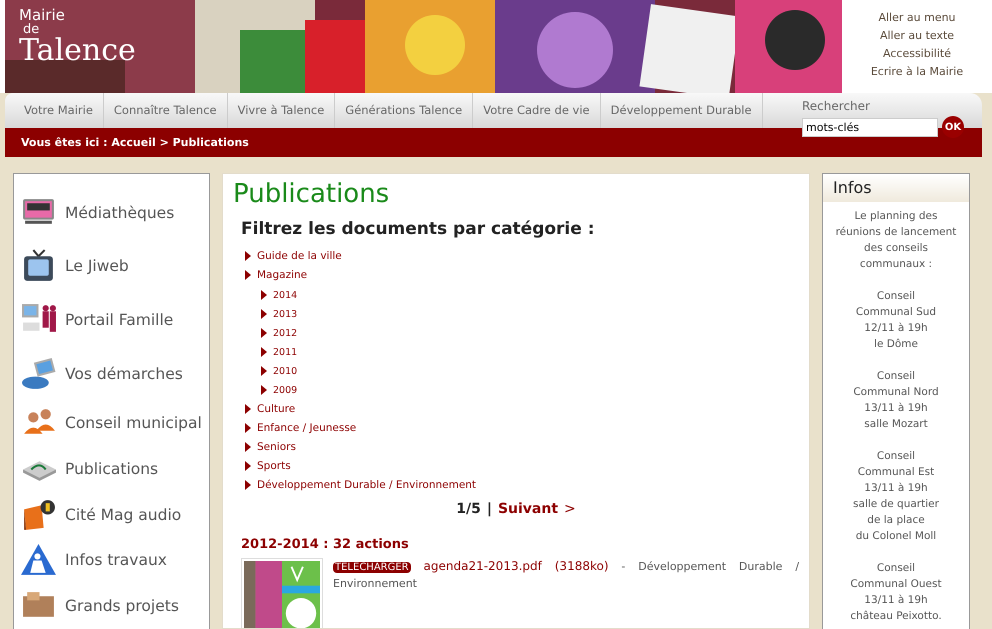 This screenshot has width=992, height=629. I want to click on sidebar-link: Portail Famille, so click(97, 320).